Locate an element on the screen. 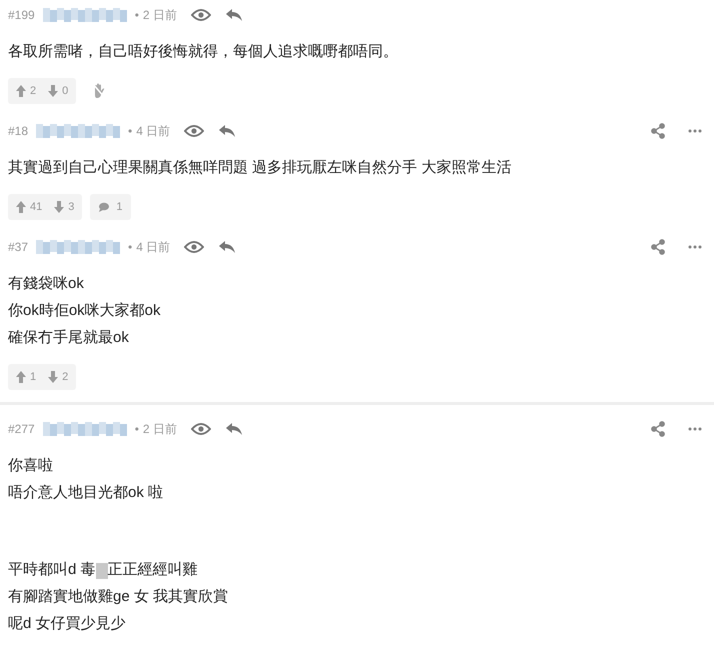 This screenshot has width=714, height=659. comment-button: 1 is located at coordinates (110, 207).